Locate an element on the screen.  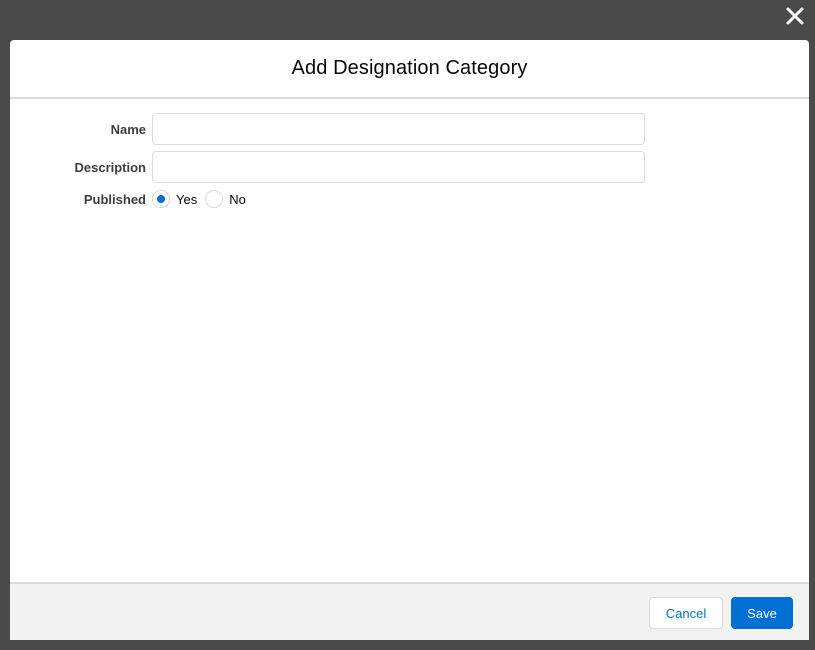
published-no-option: No is located at coordinates (225, 199).